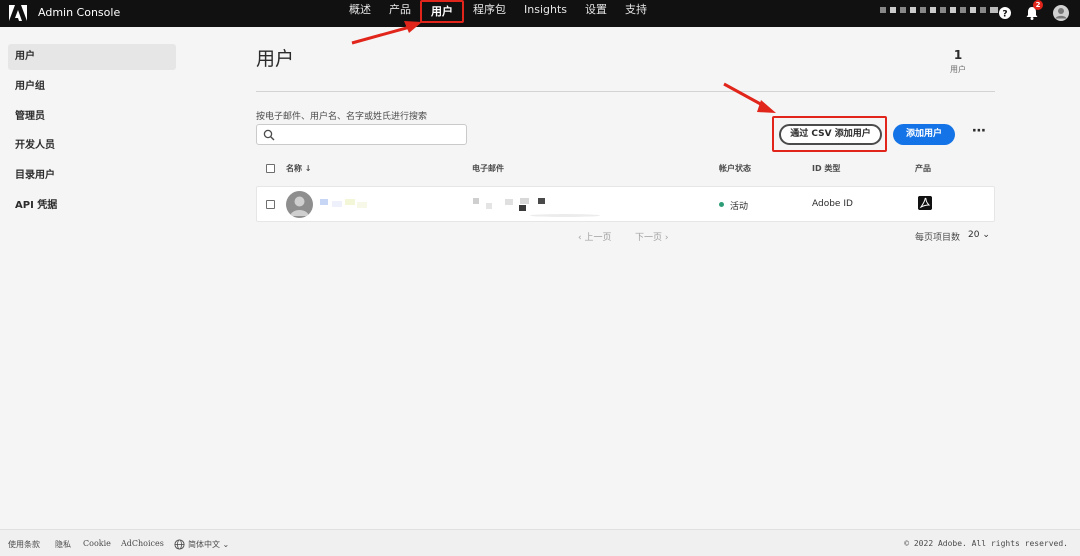 This screenshot has height=556, width=1080. What do you see at coordinates (142, 543) in the screenshot?
I see `footer-adchoices-link: AdChoices` at bounding box center [142, 543].